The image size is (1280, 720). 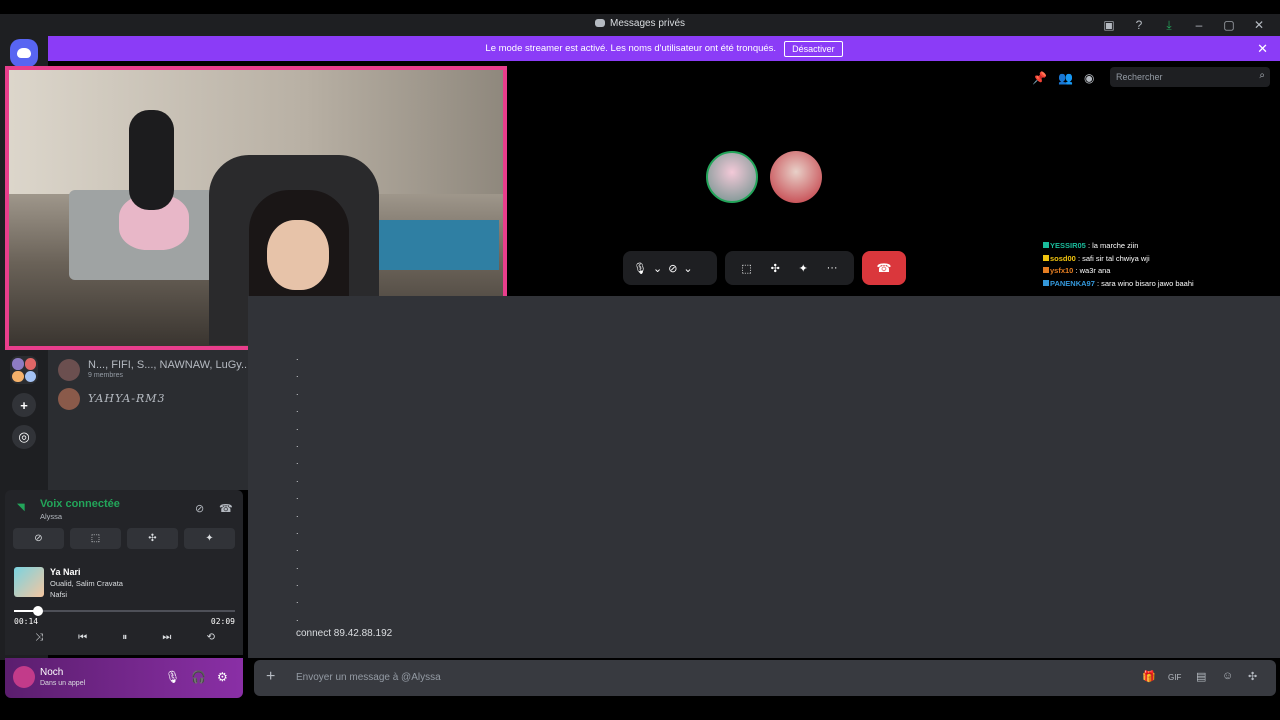 What do you see at coordinates (1252, 676) in the screenshot?
I see `apps-icon: ✣` at bounding box center [1252, 676].